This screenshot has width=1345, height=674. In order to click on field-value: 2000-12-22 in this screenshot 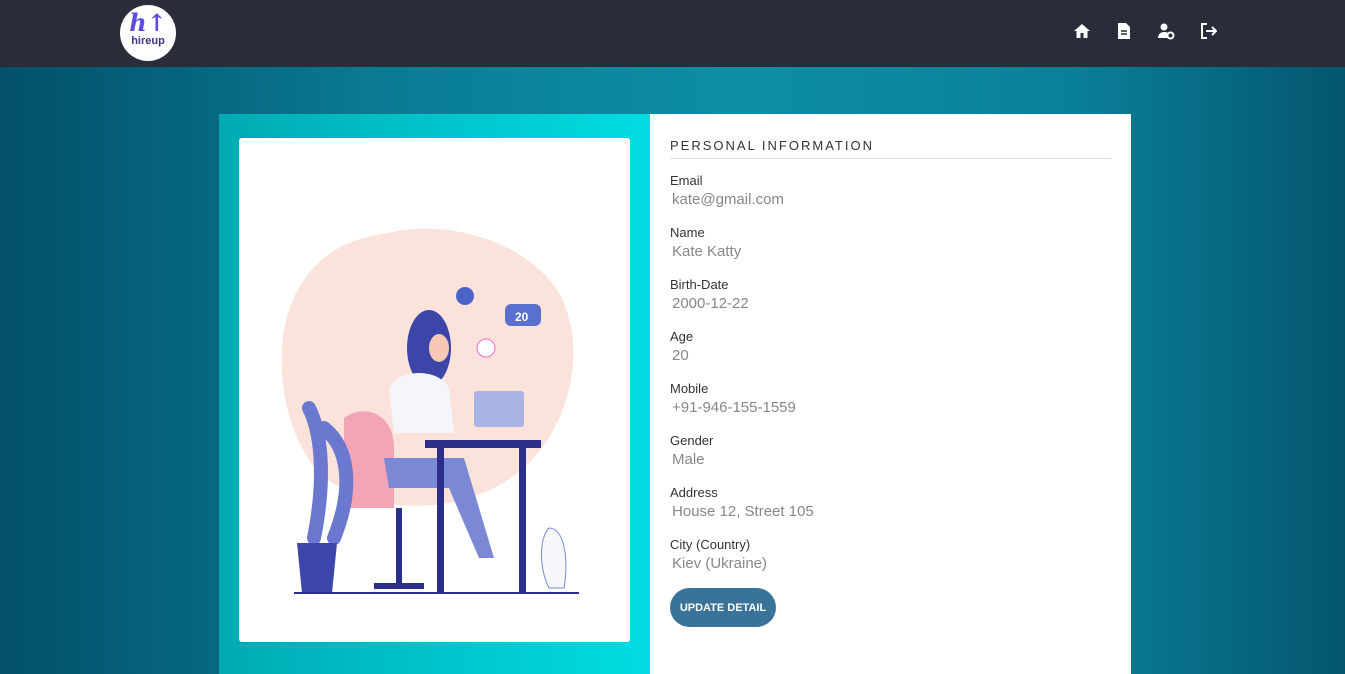, I will do `click(710, 303)`.